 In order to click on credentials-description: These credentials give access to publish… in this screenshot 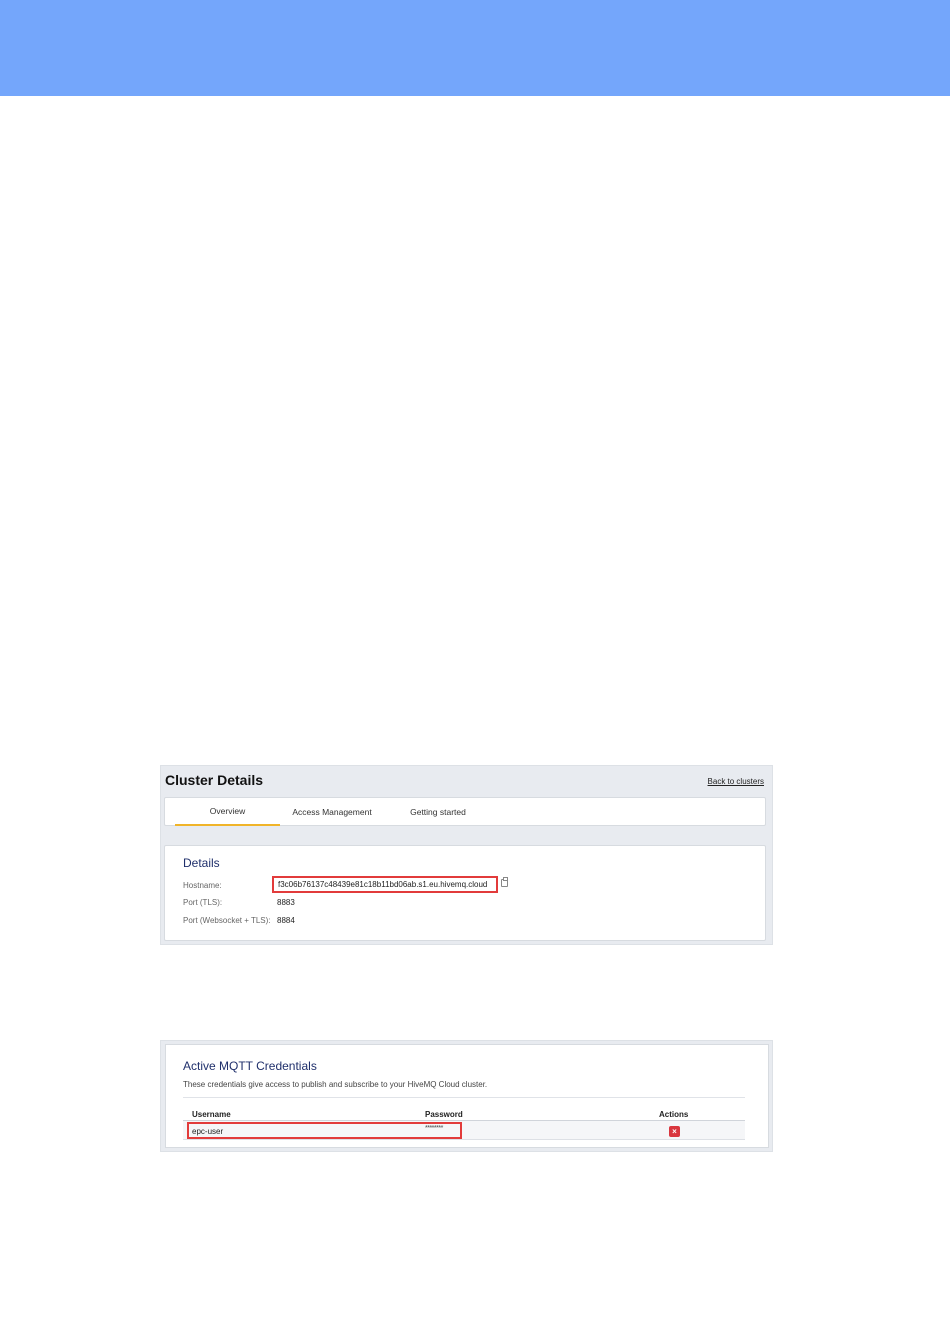, I will do `click(335, 1084)`.